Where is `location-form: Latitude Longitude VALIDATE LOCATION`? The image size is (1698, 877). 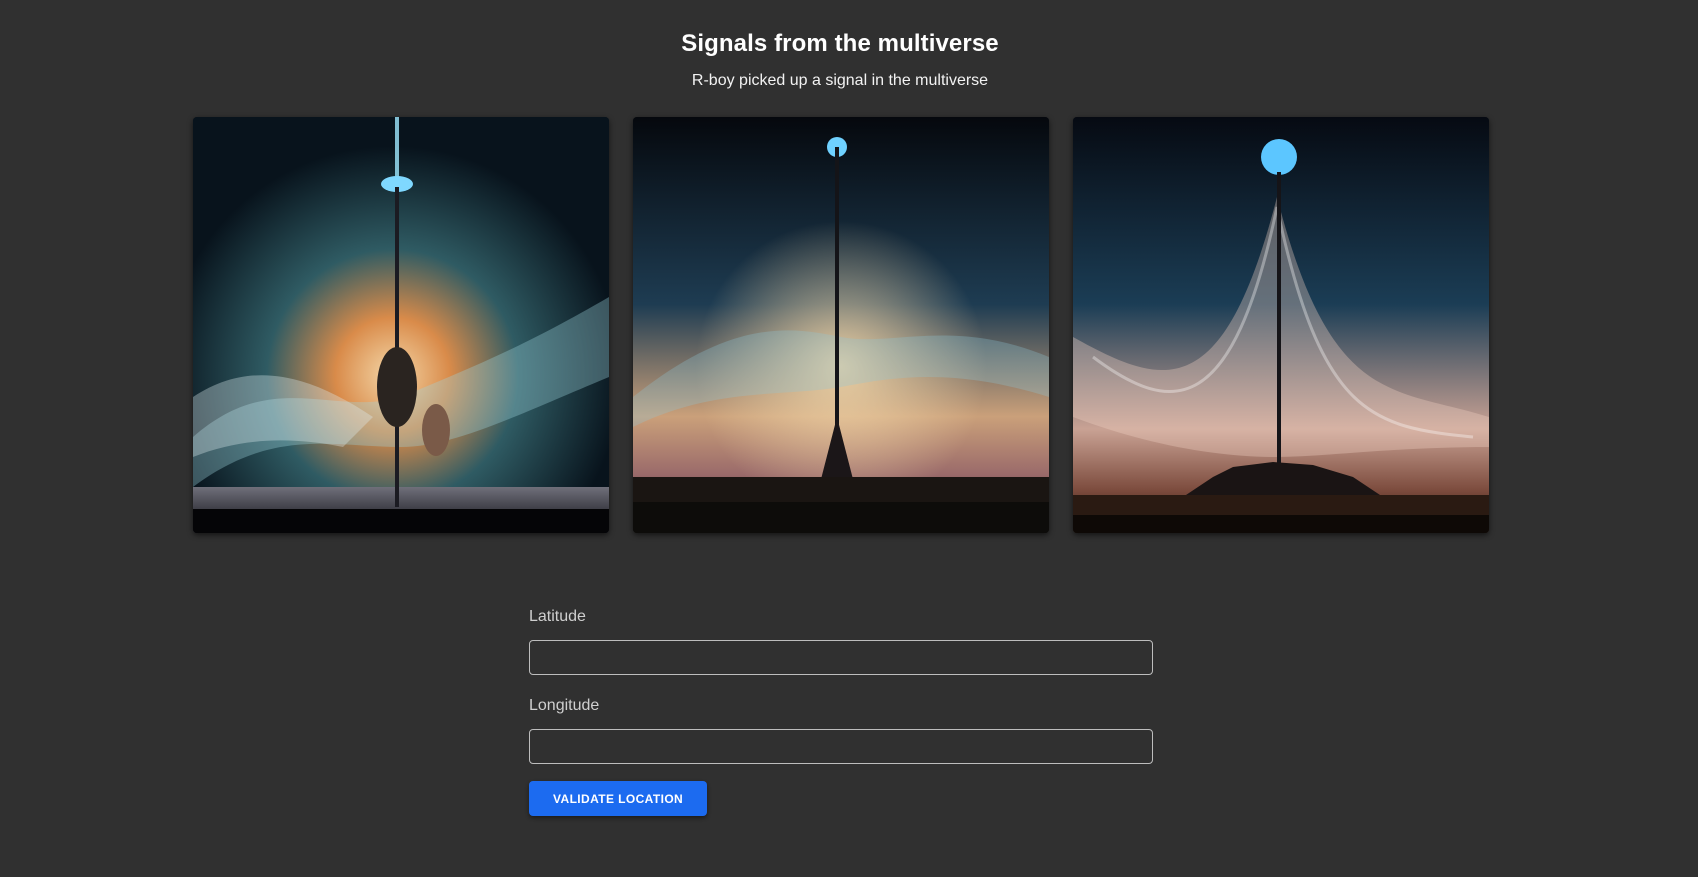
location-form: Latitude Longitude VALIDATE LOCATION is located at coordinates (841, 711).